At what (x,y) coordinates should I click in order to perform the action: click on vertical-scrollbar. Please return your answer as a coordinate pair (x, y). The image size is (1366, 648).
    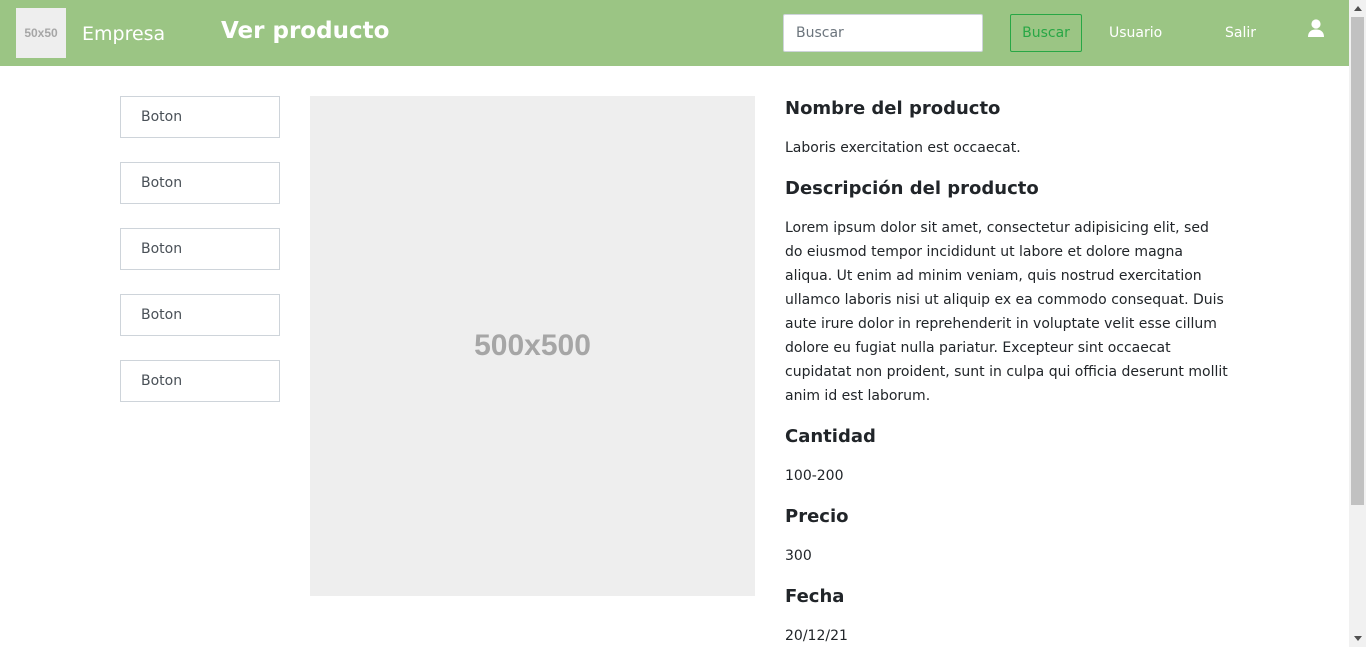
    Looking at the image, I should click on (1357, 323).